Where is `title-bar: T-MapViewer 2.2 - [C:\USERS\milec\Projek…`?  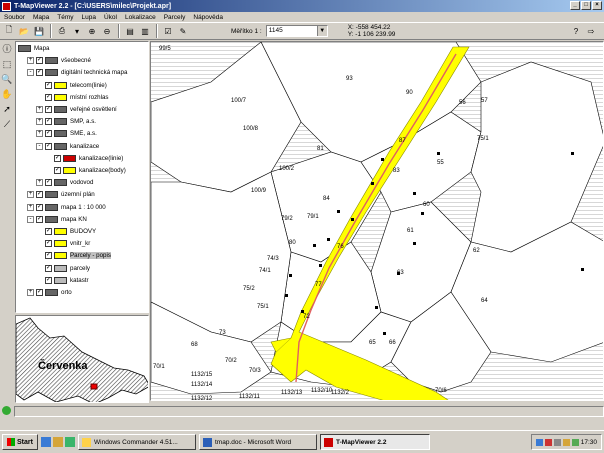
title-bar: T-MapViewer 2.2 - [C:\USERS\milec\Projek… is located at coordinates (302, 6).